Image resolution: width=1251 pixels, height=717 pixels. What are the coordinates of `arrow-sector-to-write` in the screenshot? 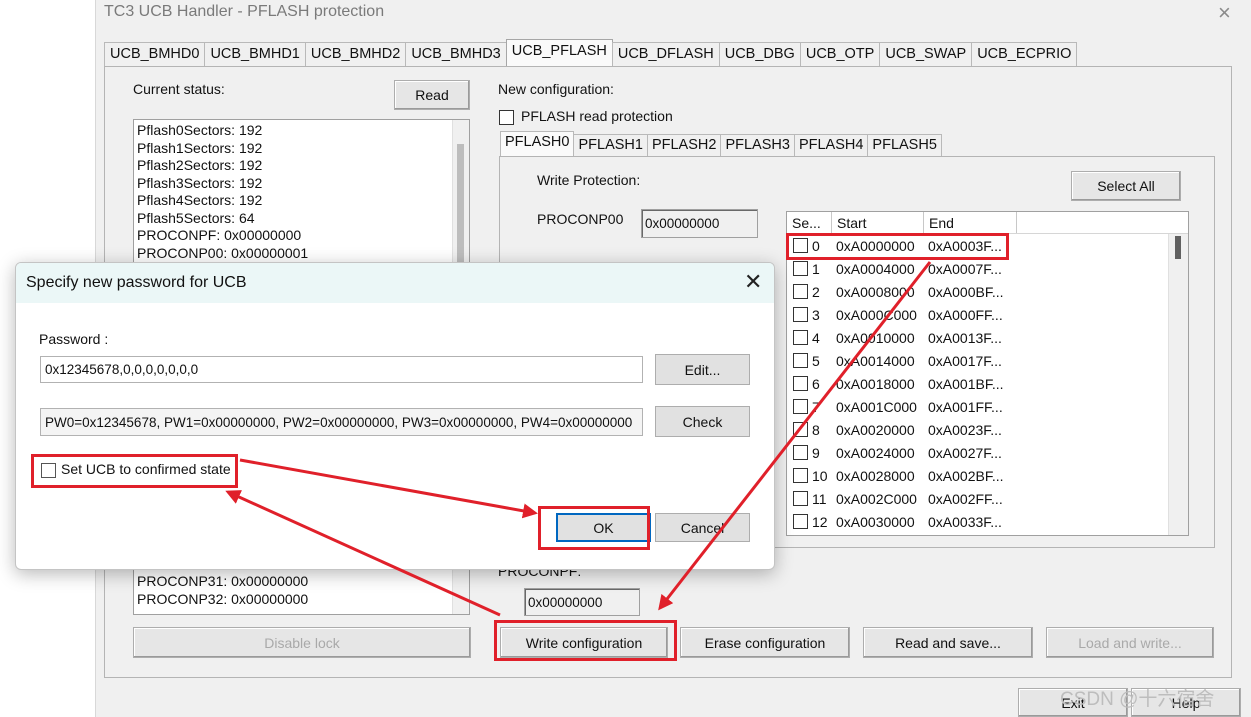 It's located at (795, 436).